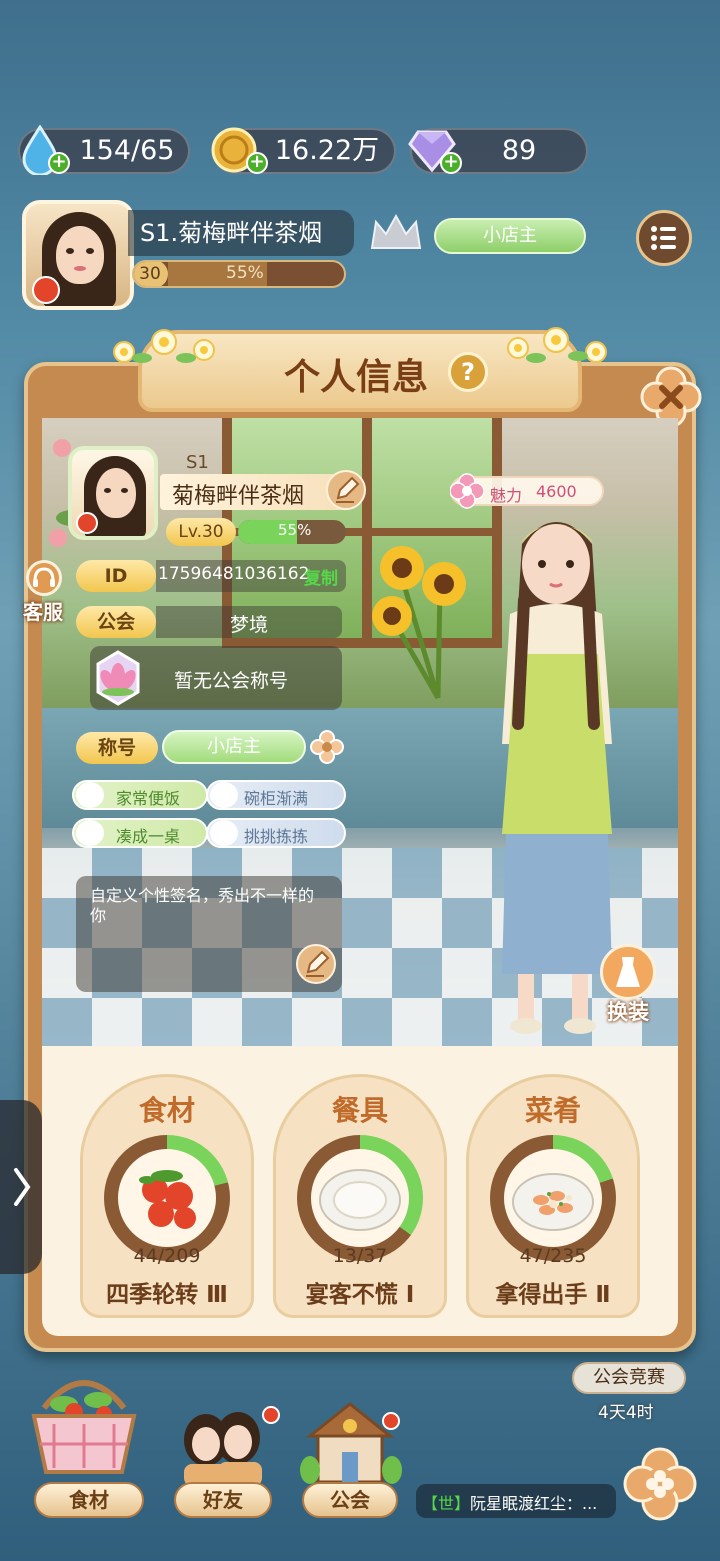 The width and height of the screenshot is (720, 1561). I want to click on rank-badge-label: 小店主, so click(510, 235).